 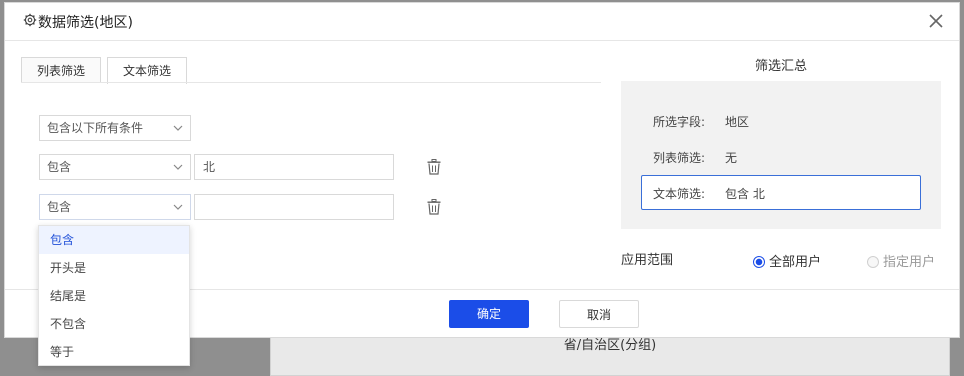 What do you see at coordinates (709, 193) in the screenshot?
I see `summary-text-row: 文本筛选: 包含 北` at bounding box center [709, 193].